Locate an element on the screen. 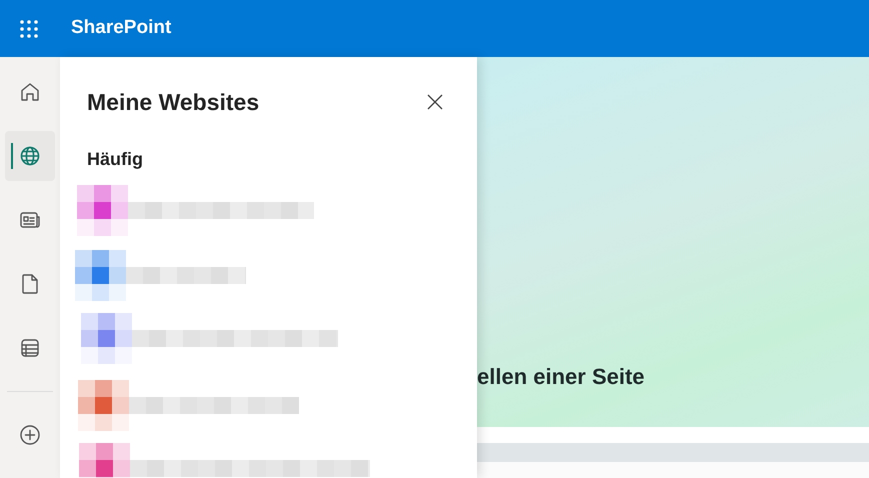 The width and height of the screenshot is (869, 478). home-icon is located at coordinates (30, 92).